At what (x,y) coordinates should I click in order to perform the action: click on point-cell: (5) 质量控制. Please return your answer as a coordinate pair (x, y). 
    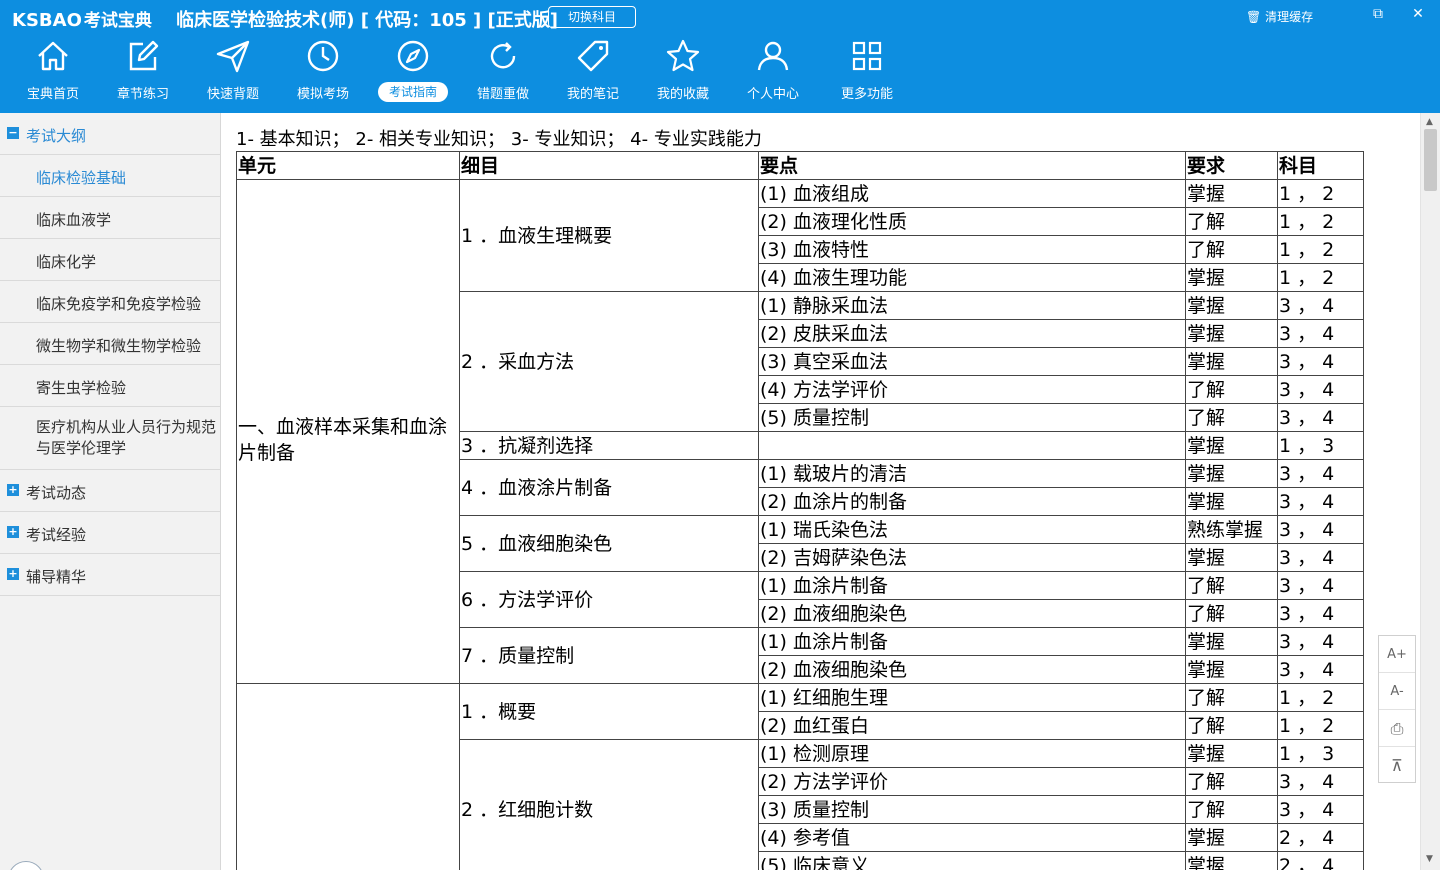
    Looking at the image, I should click on (972, 417).